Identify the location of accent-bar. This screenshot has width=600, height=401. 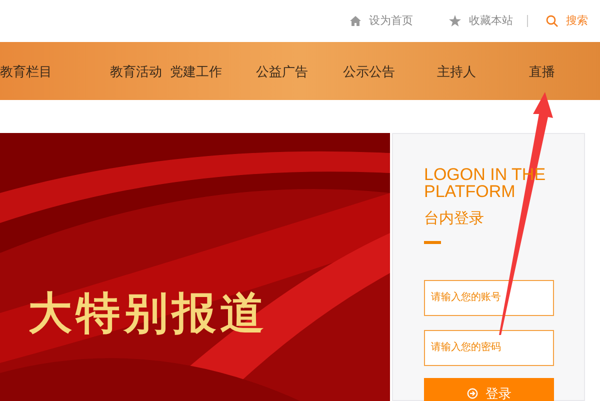
(432, 242).